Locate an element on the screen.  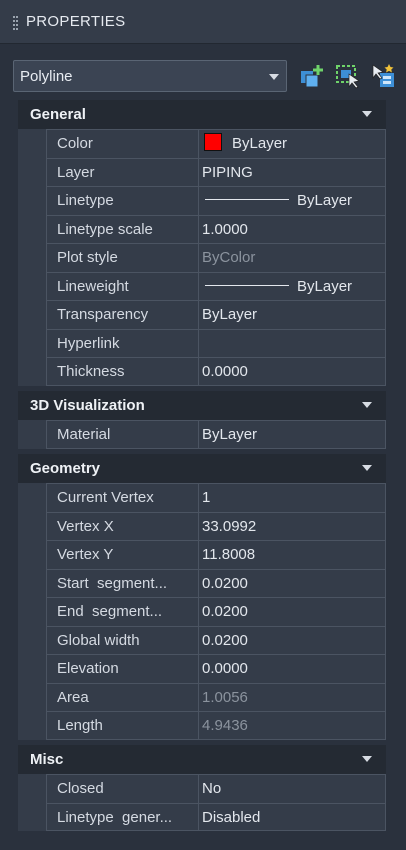
property-row-material: Material ByLayer is located at coordinates (202, 434).